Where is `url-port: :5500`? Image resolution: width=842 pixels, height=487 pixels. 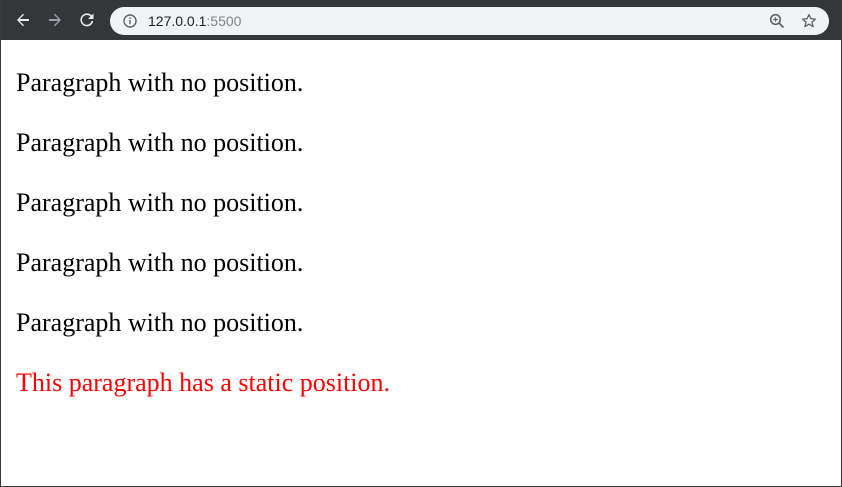
url-port: :5500 is located at coordinates (224, 21).